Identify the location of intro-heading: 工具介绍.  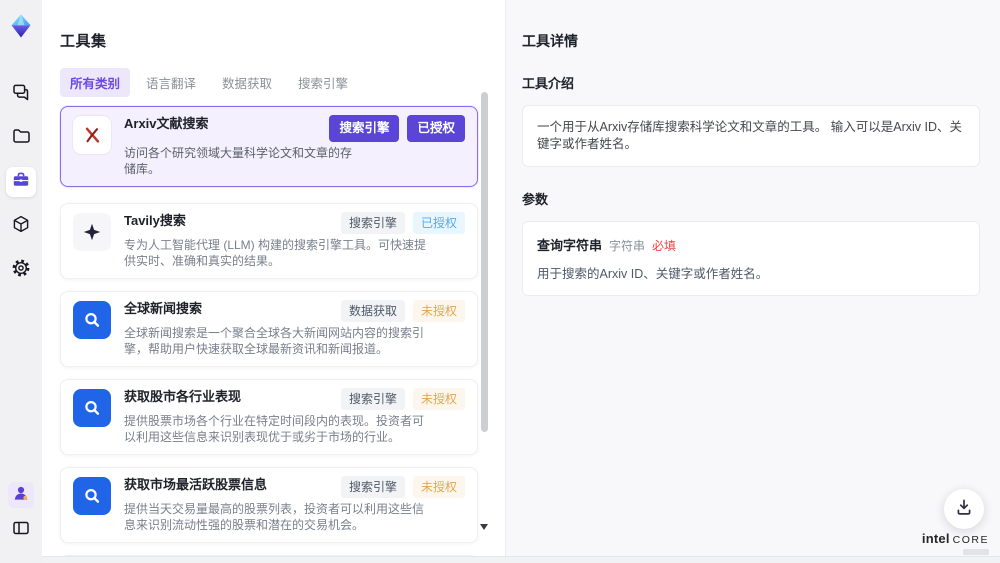
(548, 83).